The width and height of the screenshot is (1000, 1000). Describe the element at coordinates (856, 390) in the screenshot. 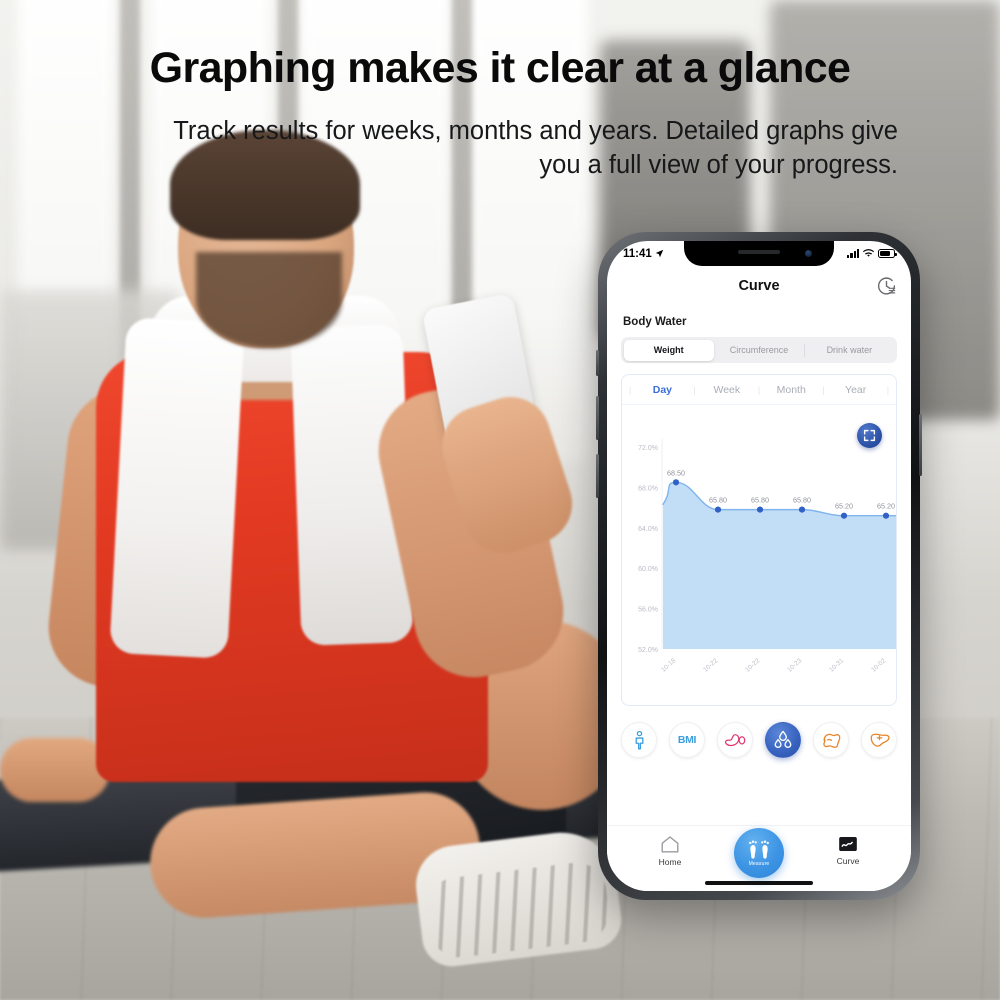

I see `range-tab-year: Year` at that location.